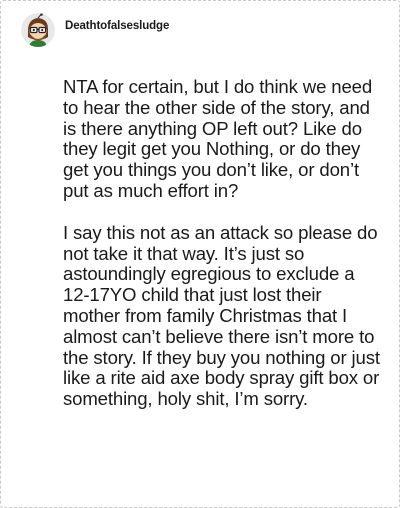 This screenshot has height=508, width=400. Describe the element at coordinates (117, 26) in the screenshot. I see `username: Deathtofalsesludge` at that location.